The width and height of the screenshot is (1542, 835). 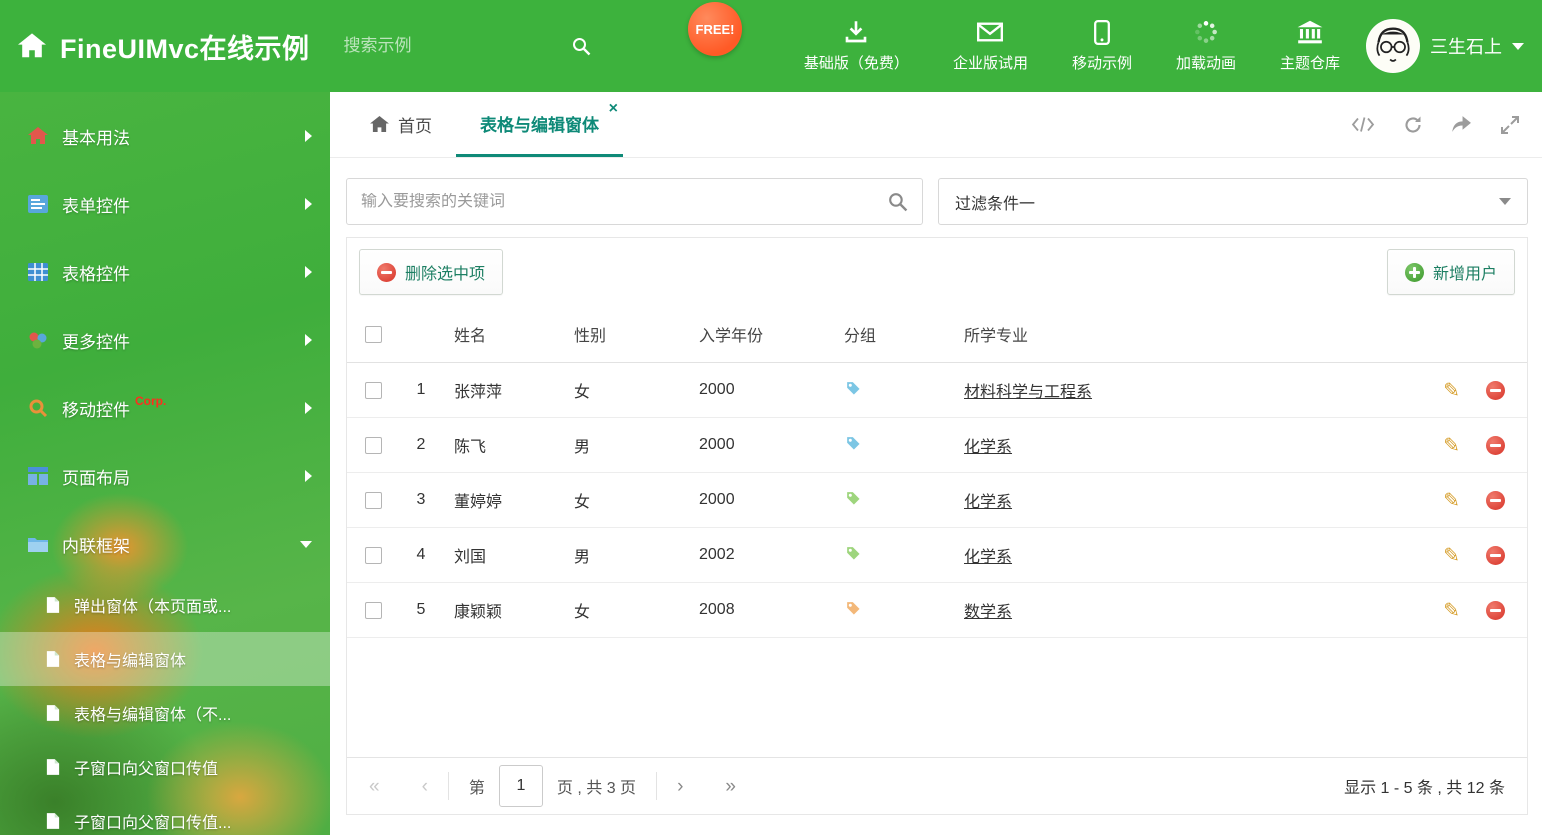 What do you see at coordinates (1413, 125) in the screenshot?
I see `refresh-icon` at bounding box center [1413, 125].